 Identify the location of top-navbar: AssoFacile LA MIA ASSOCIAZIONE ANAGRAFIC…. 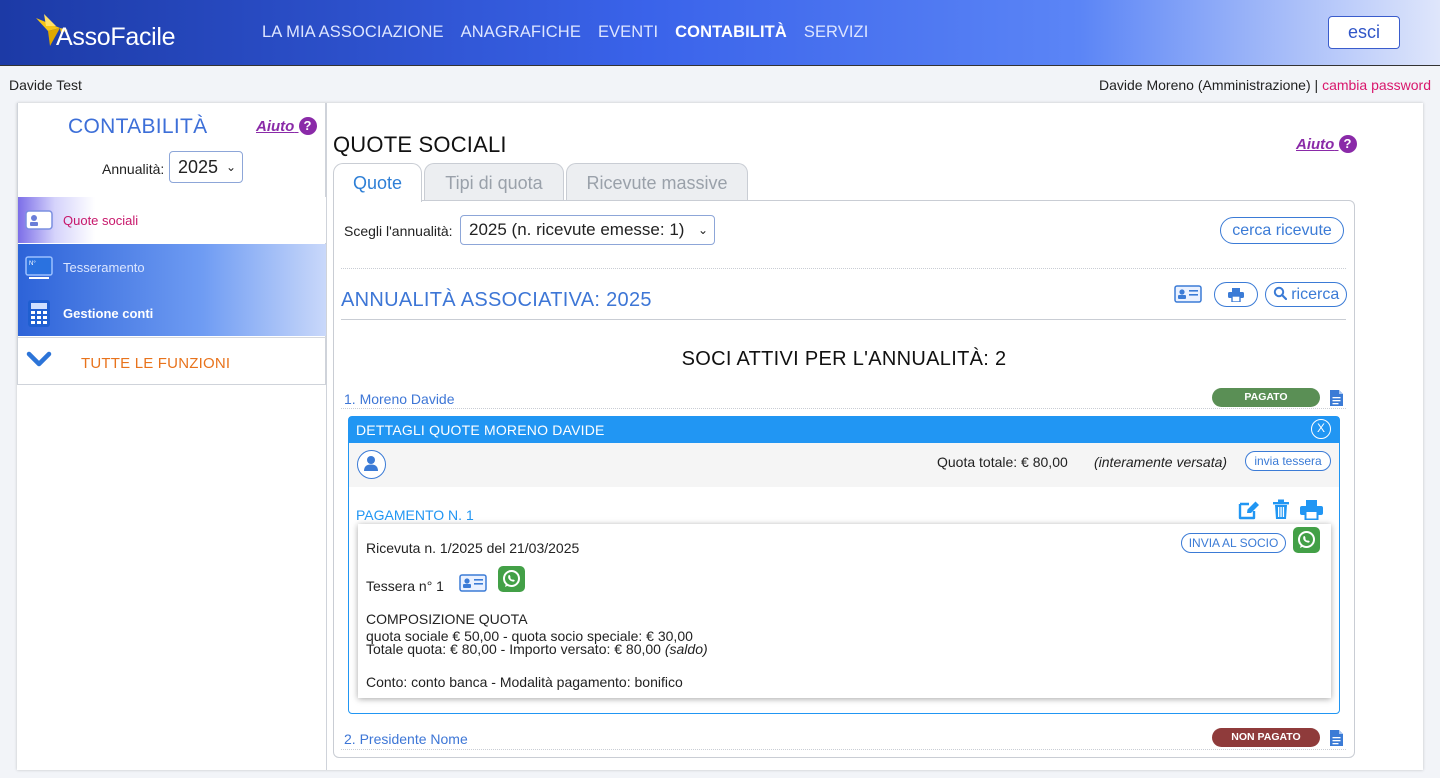
(720, 33).